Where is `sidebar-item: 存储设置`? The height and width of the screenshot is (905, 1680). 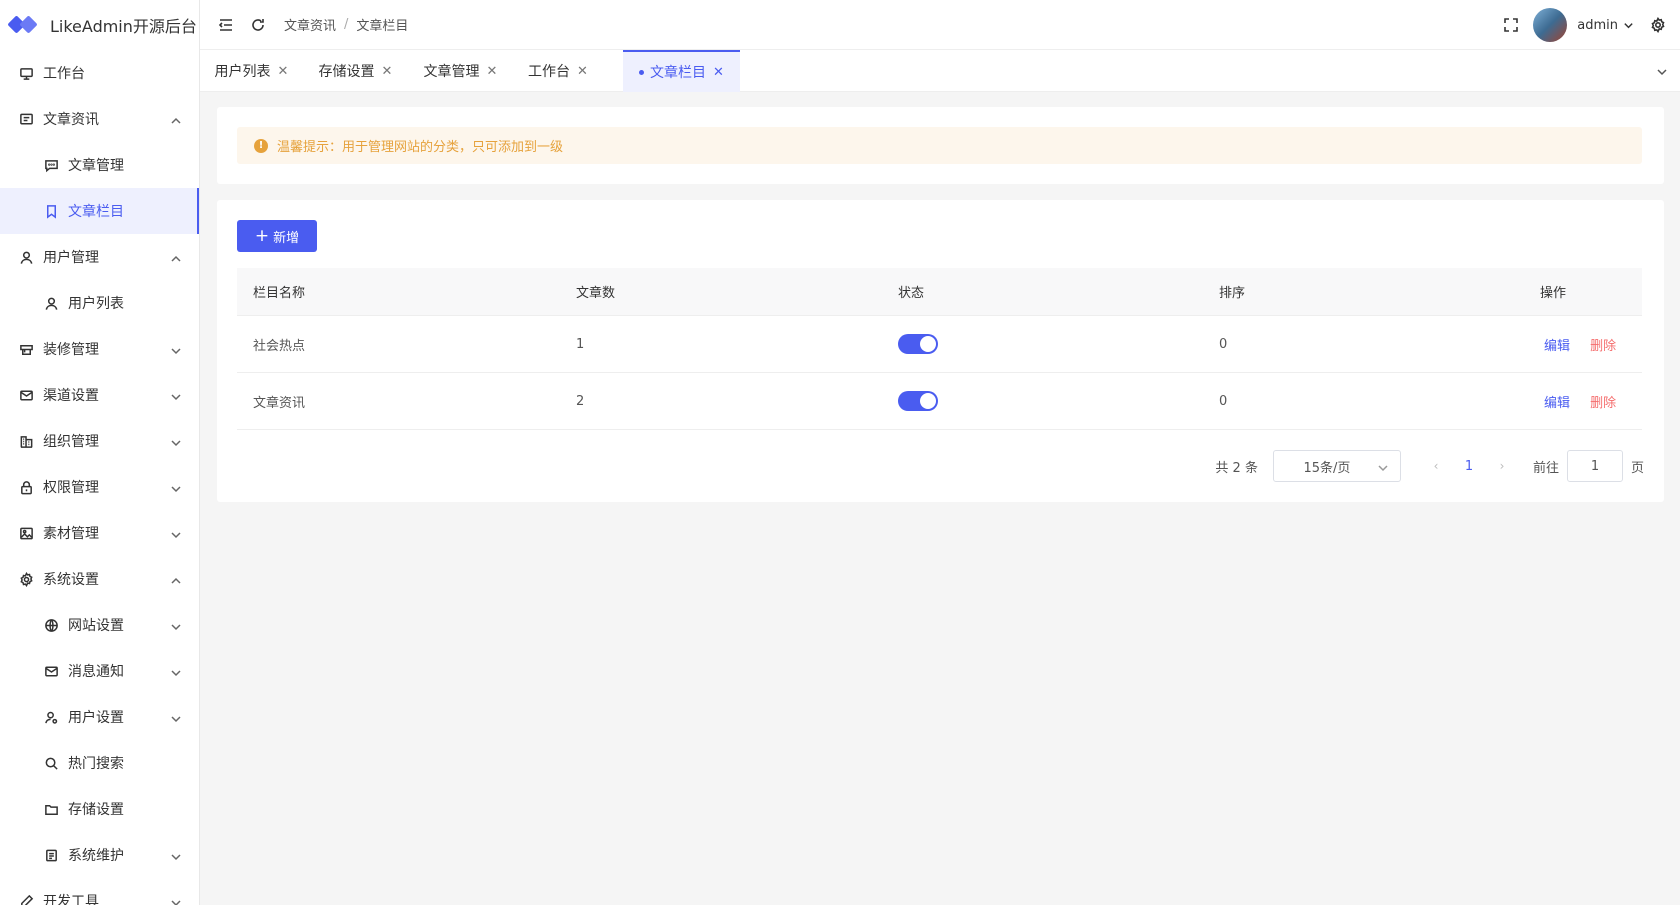 sidebar-item: 存储设置 is located at coordinates (99, 809).